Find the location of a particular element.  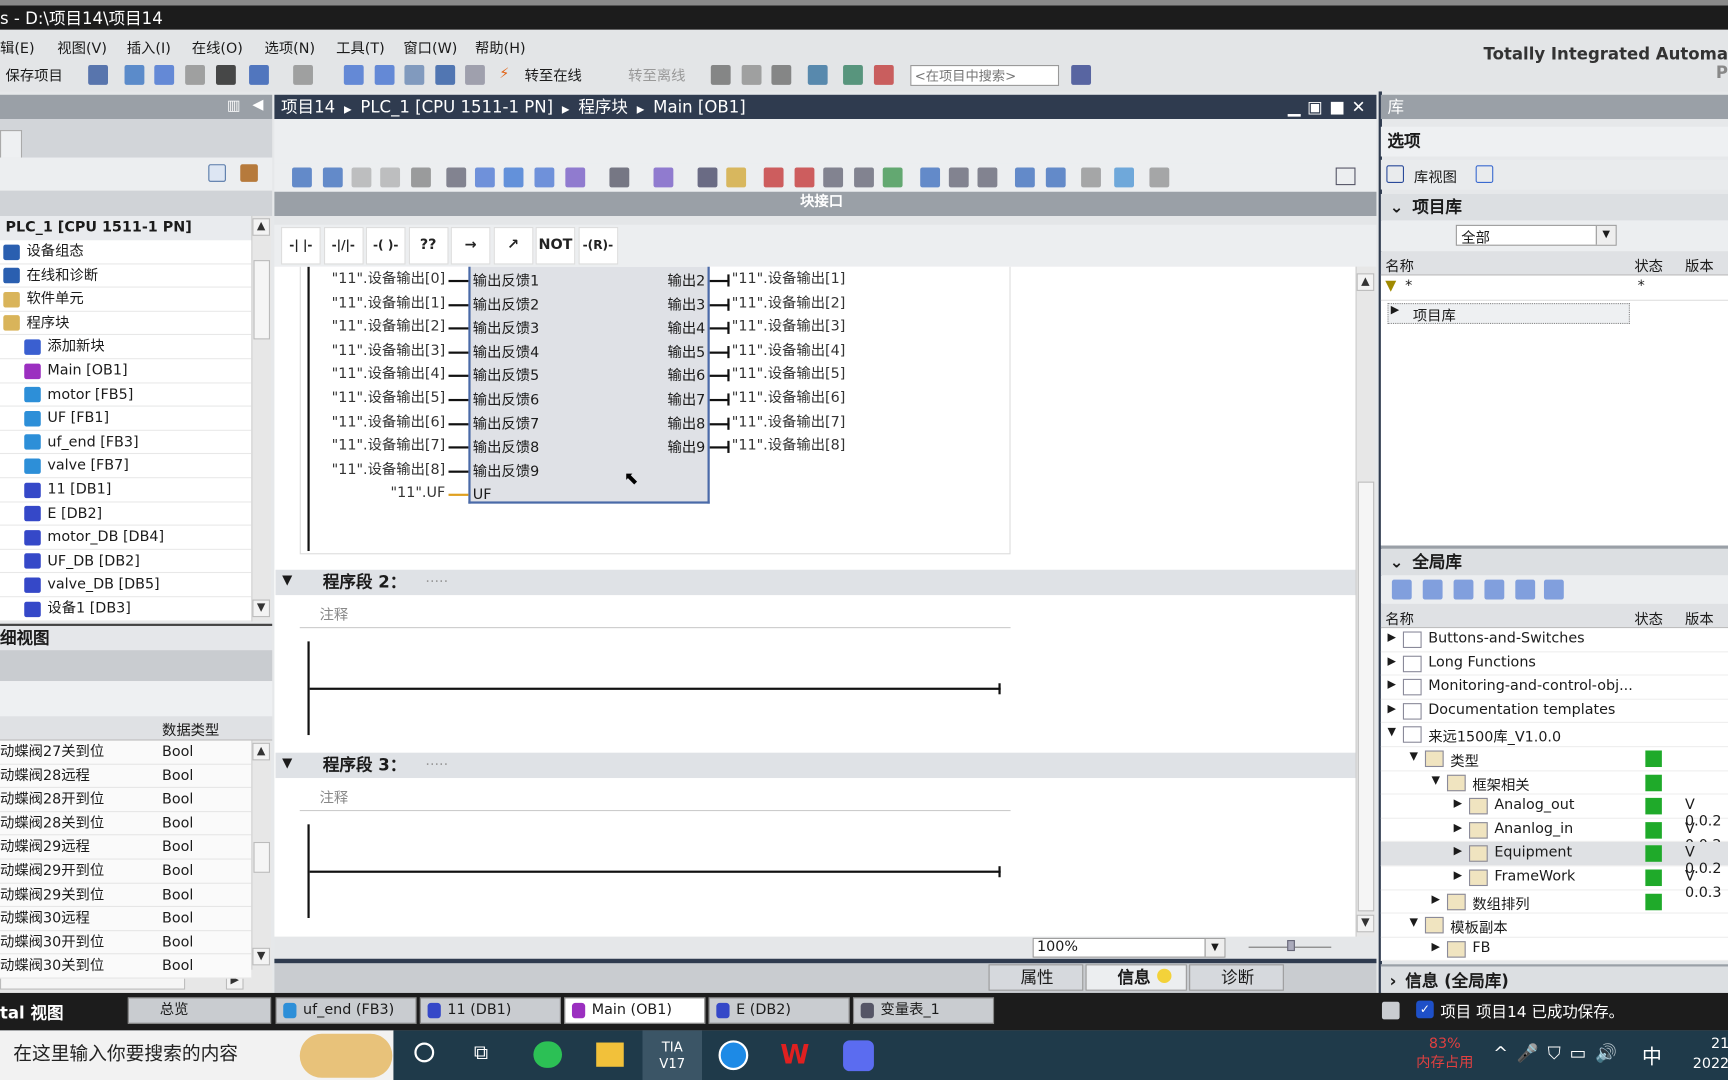

tab-properties: 属性 is located at coordinates (1036, 977).